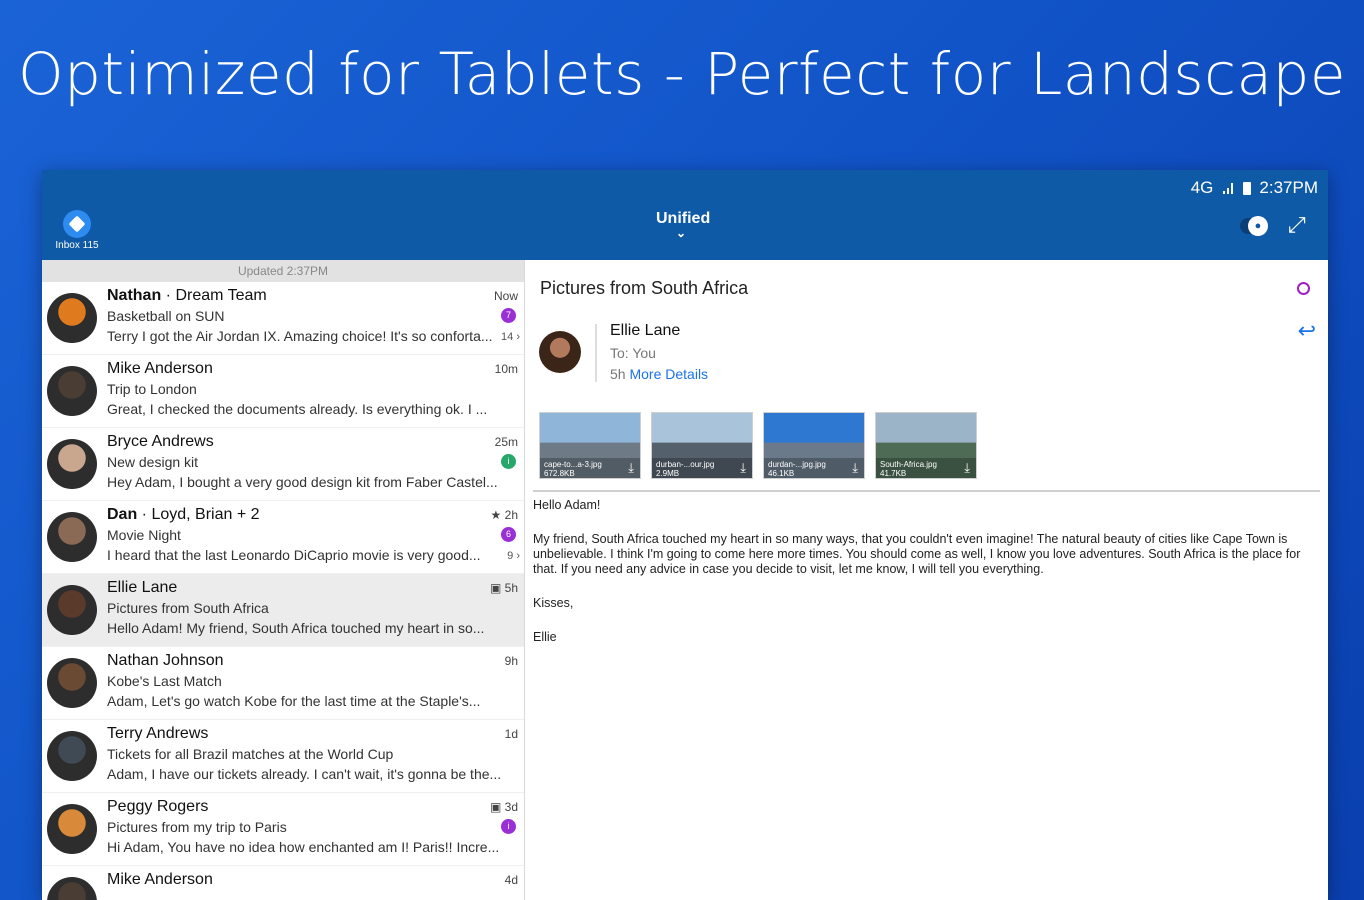  What do you see at coordinates (160, 442) in the screenshot?
I see `row-sender: Bryce Andrews` at bounding box center [160, 442].